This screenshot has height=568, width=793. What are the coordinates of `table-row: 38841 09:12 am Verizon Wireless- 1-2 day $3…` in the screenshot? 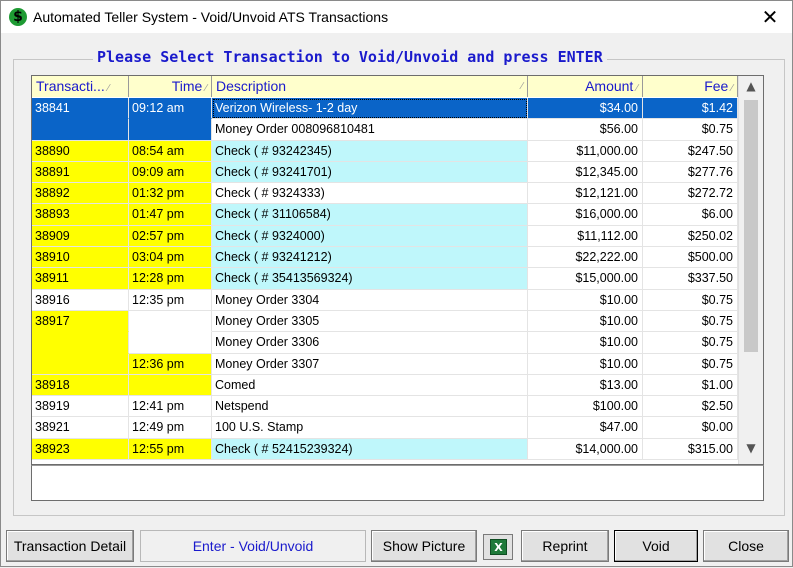 It's located at (385, 109).